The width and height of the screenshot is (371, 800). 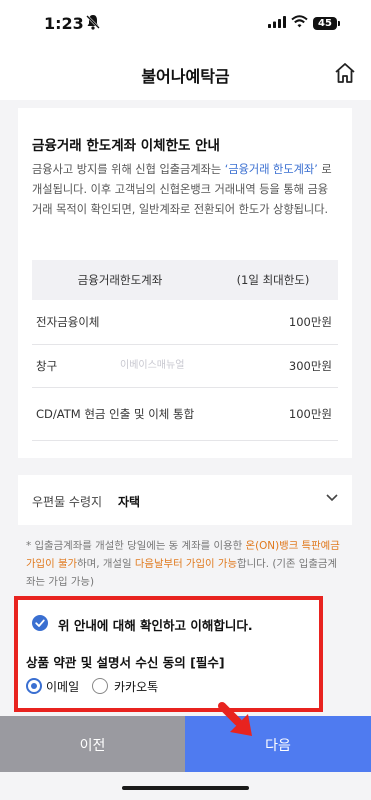 What do you see at coordinates (271, 169) in the screenshot?
I see `notice-text-highlight: ‘금융거래 한도계좌’` at bounding box center [271, 169].